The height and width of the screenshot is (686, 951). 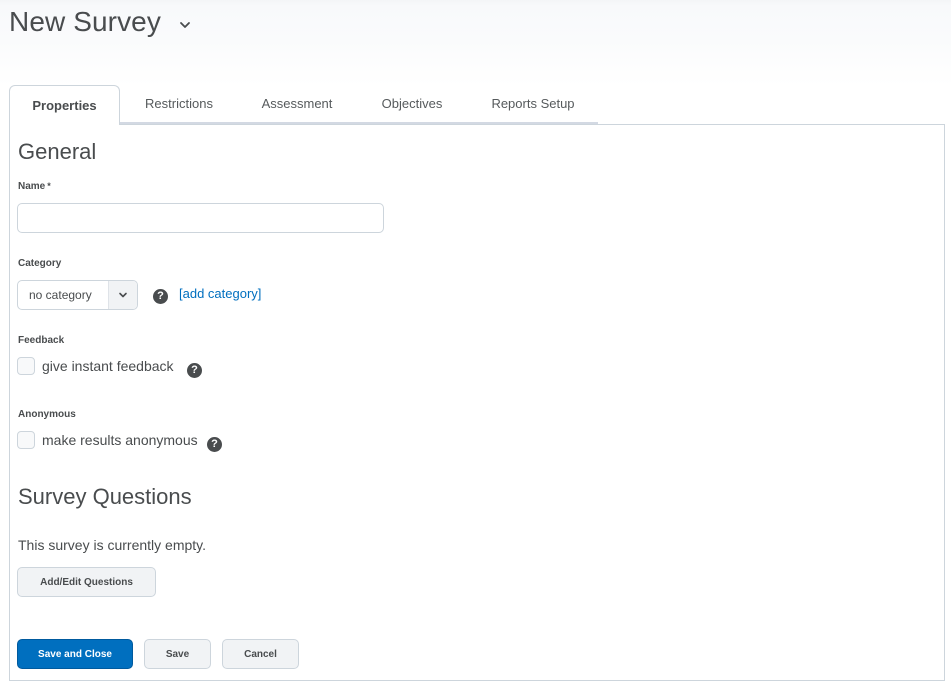 I want to click on save-button: Save, so click(x=177, y=654).